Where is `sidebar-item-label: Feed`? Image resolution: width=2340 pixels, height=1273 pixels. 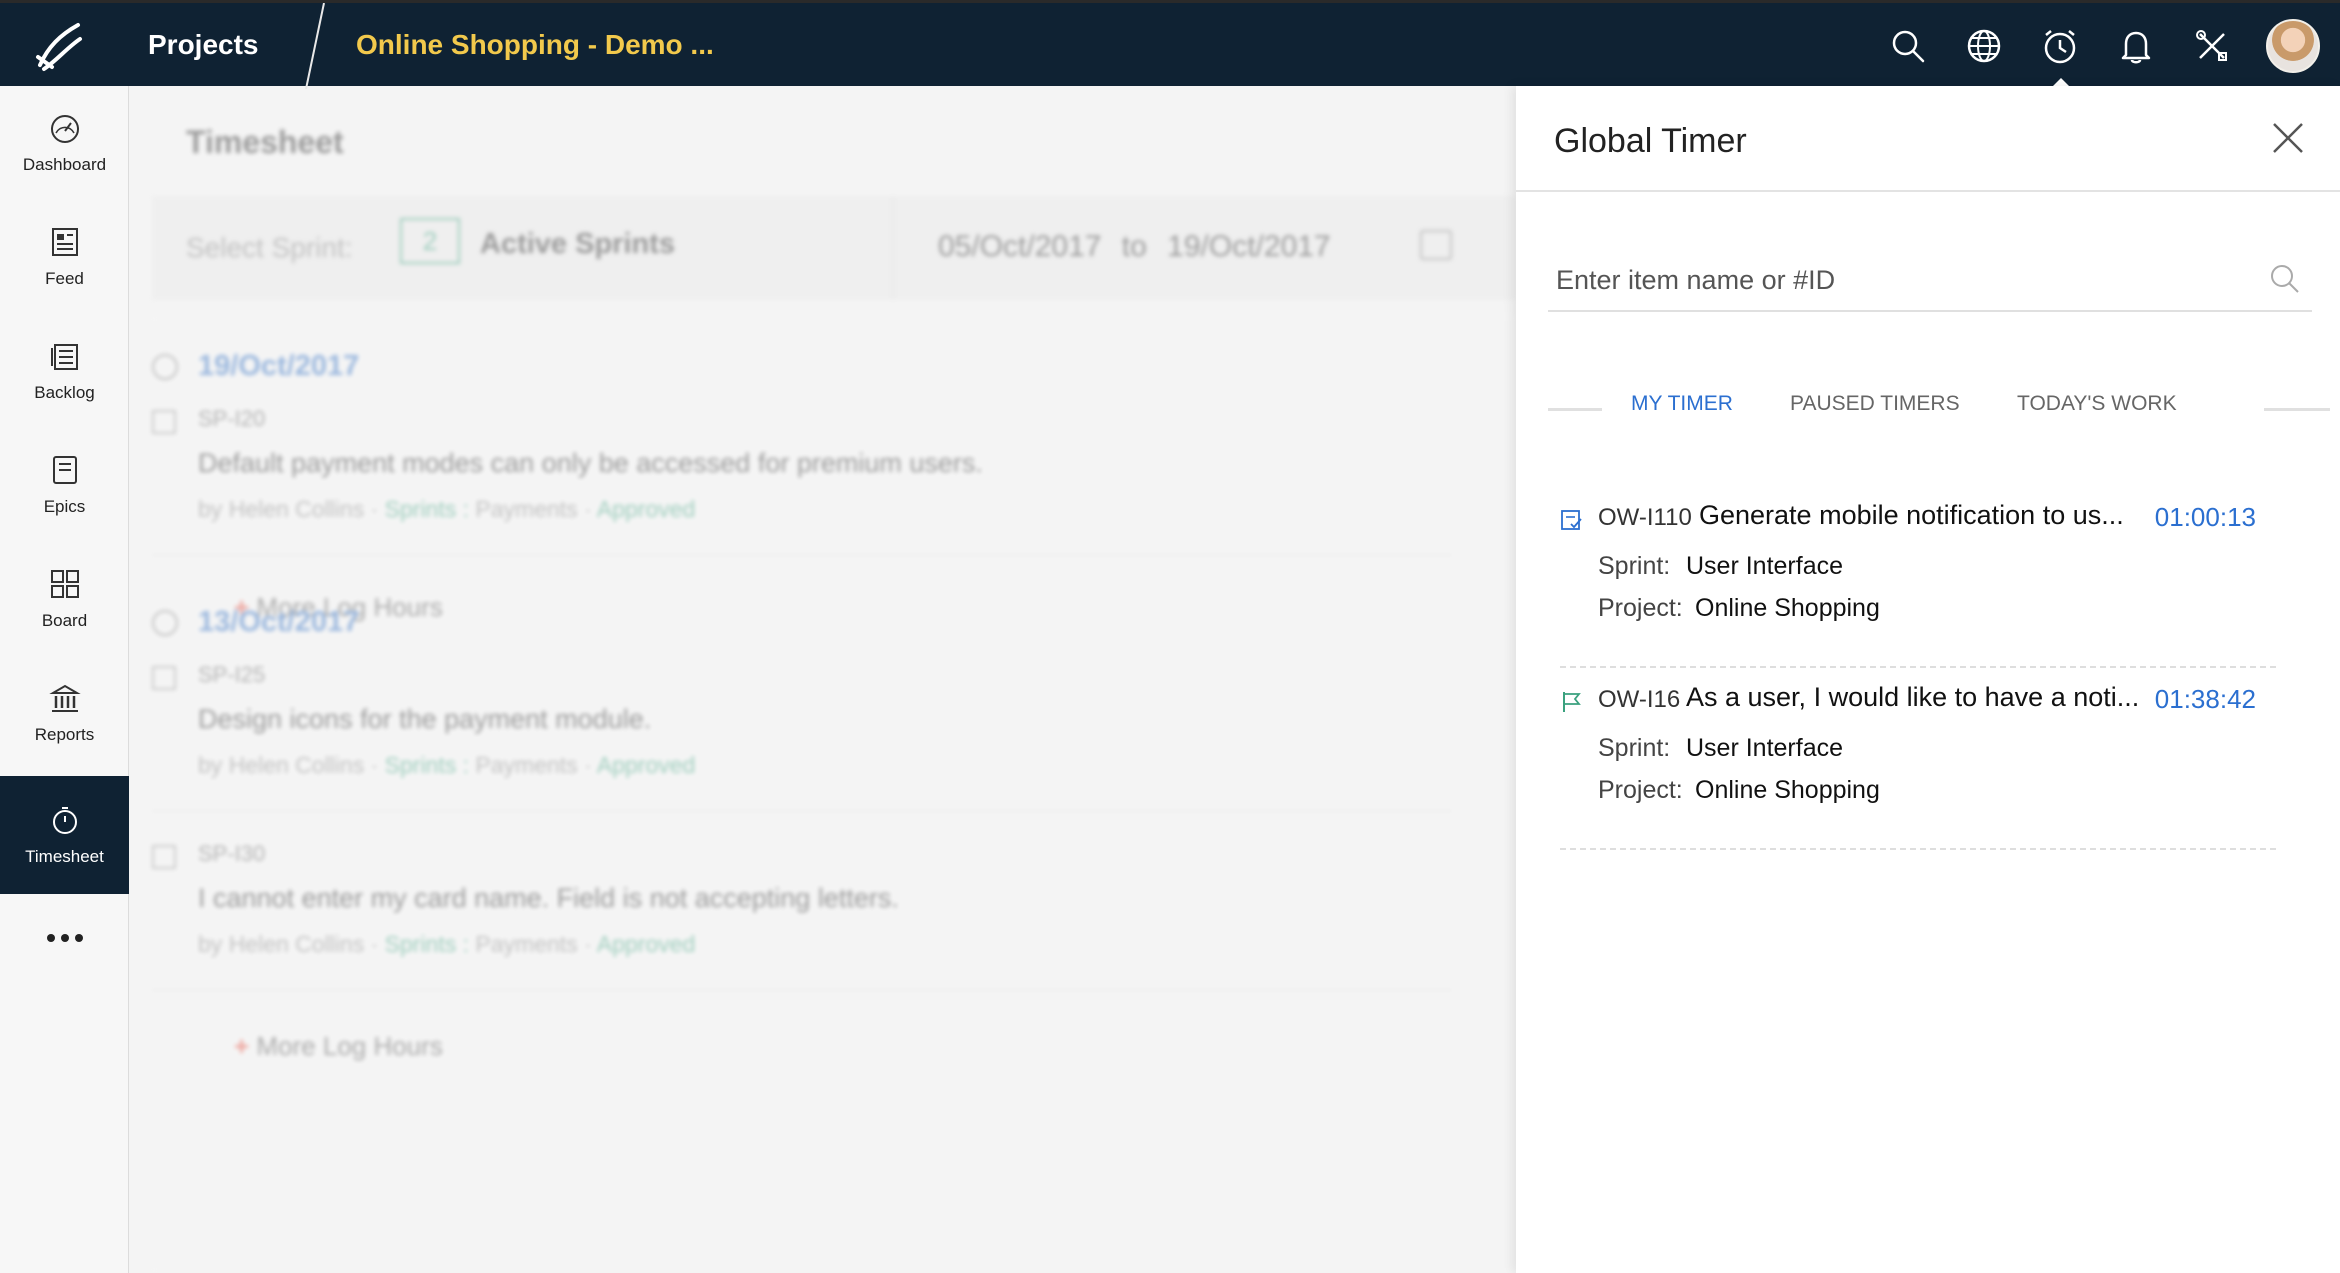 sidebar-item-label: Feed is located at coordinates (64, 278).